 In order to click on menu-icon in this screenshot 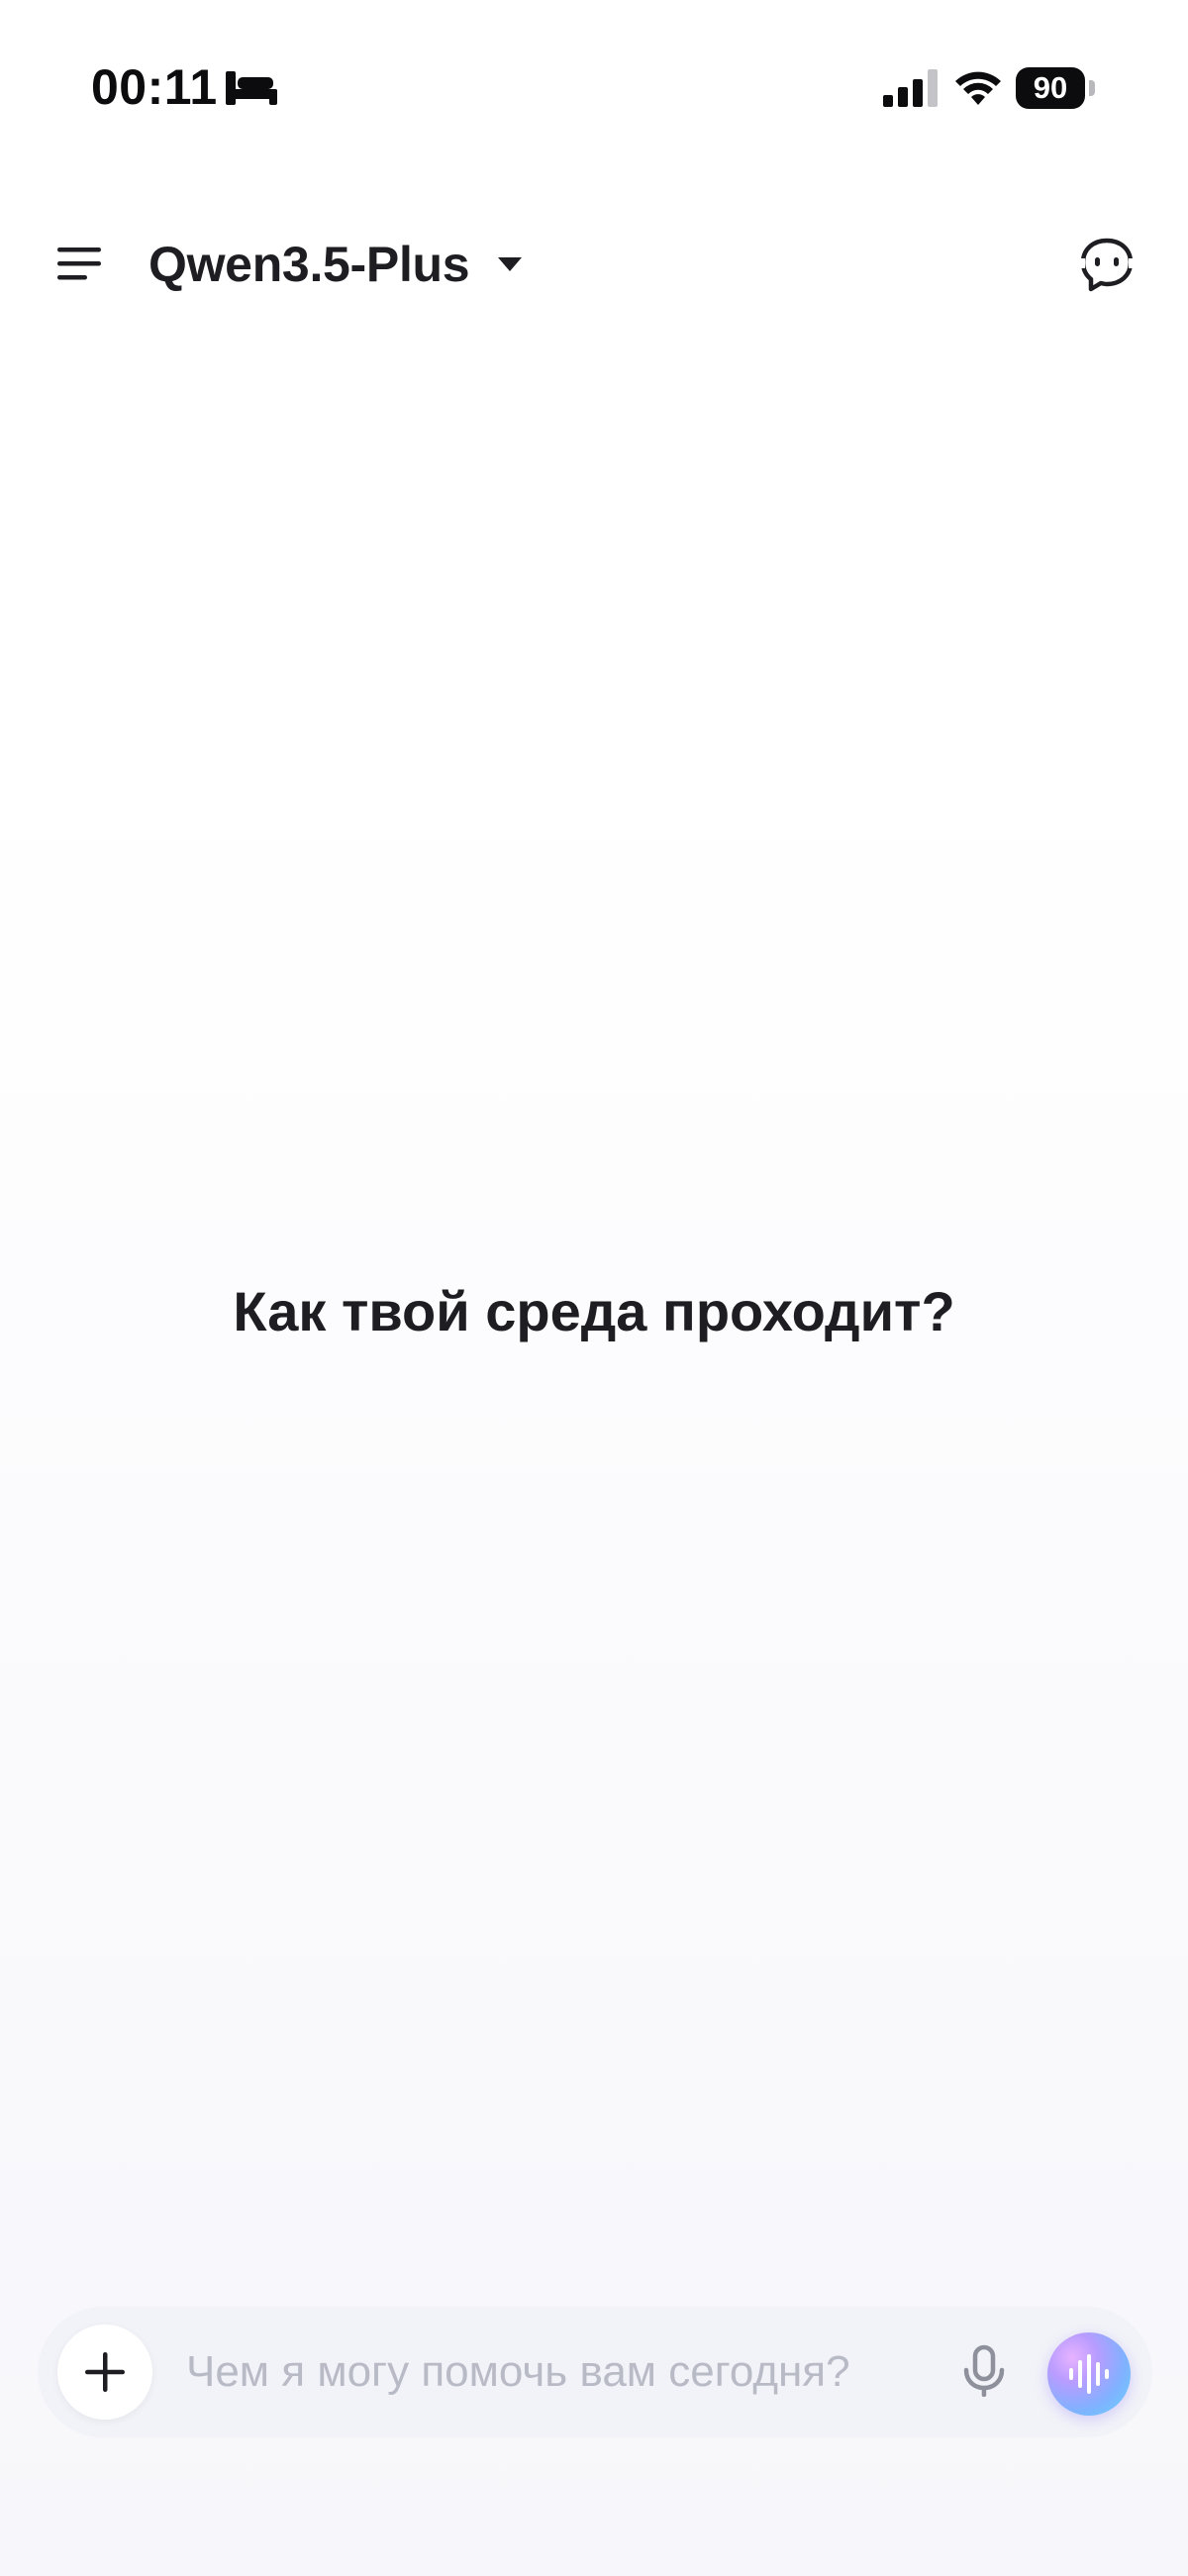, I will do `click(79, 264)`.